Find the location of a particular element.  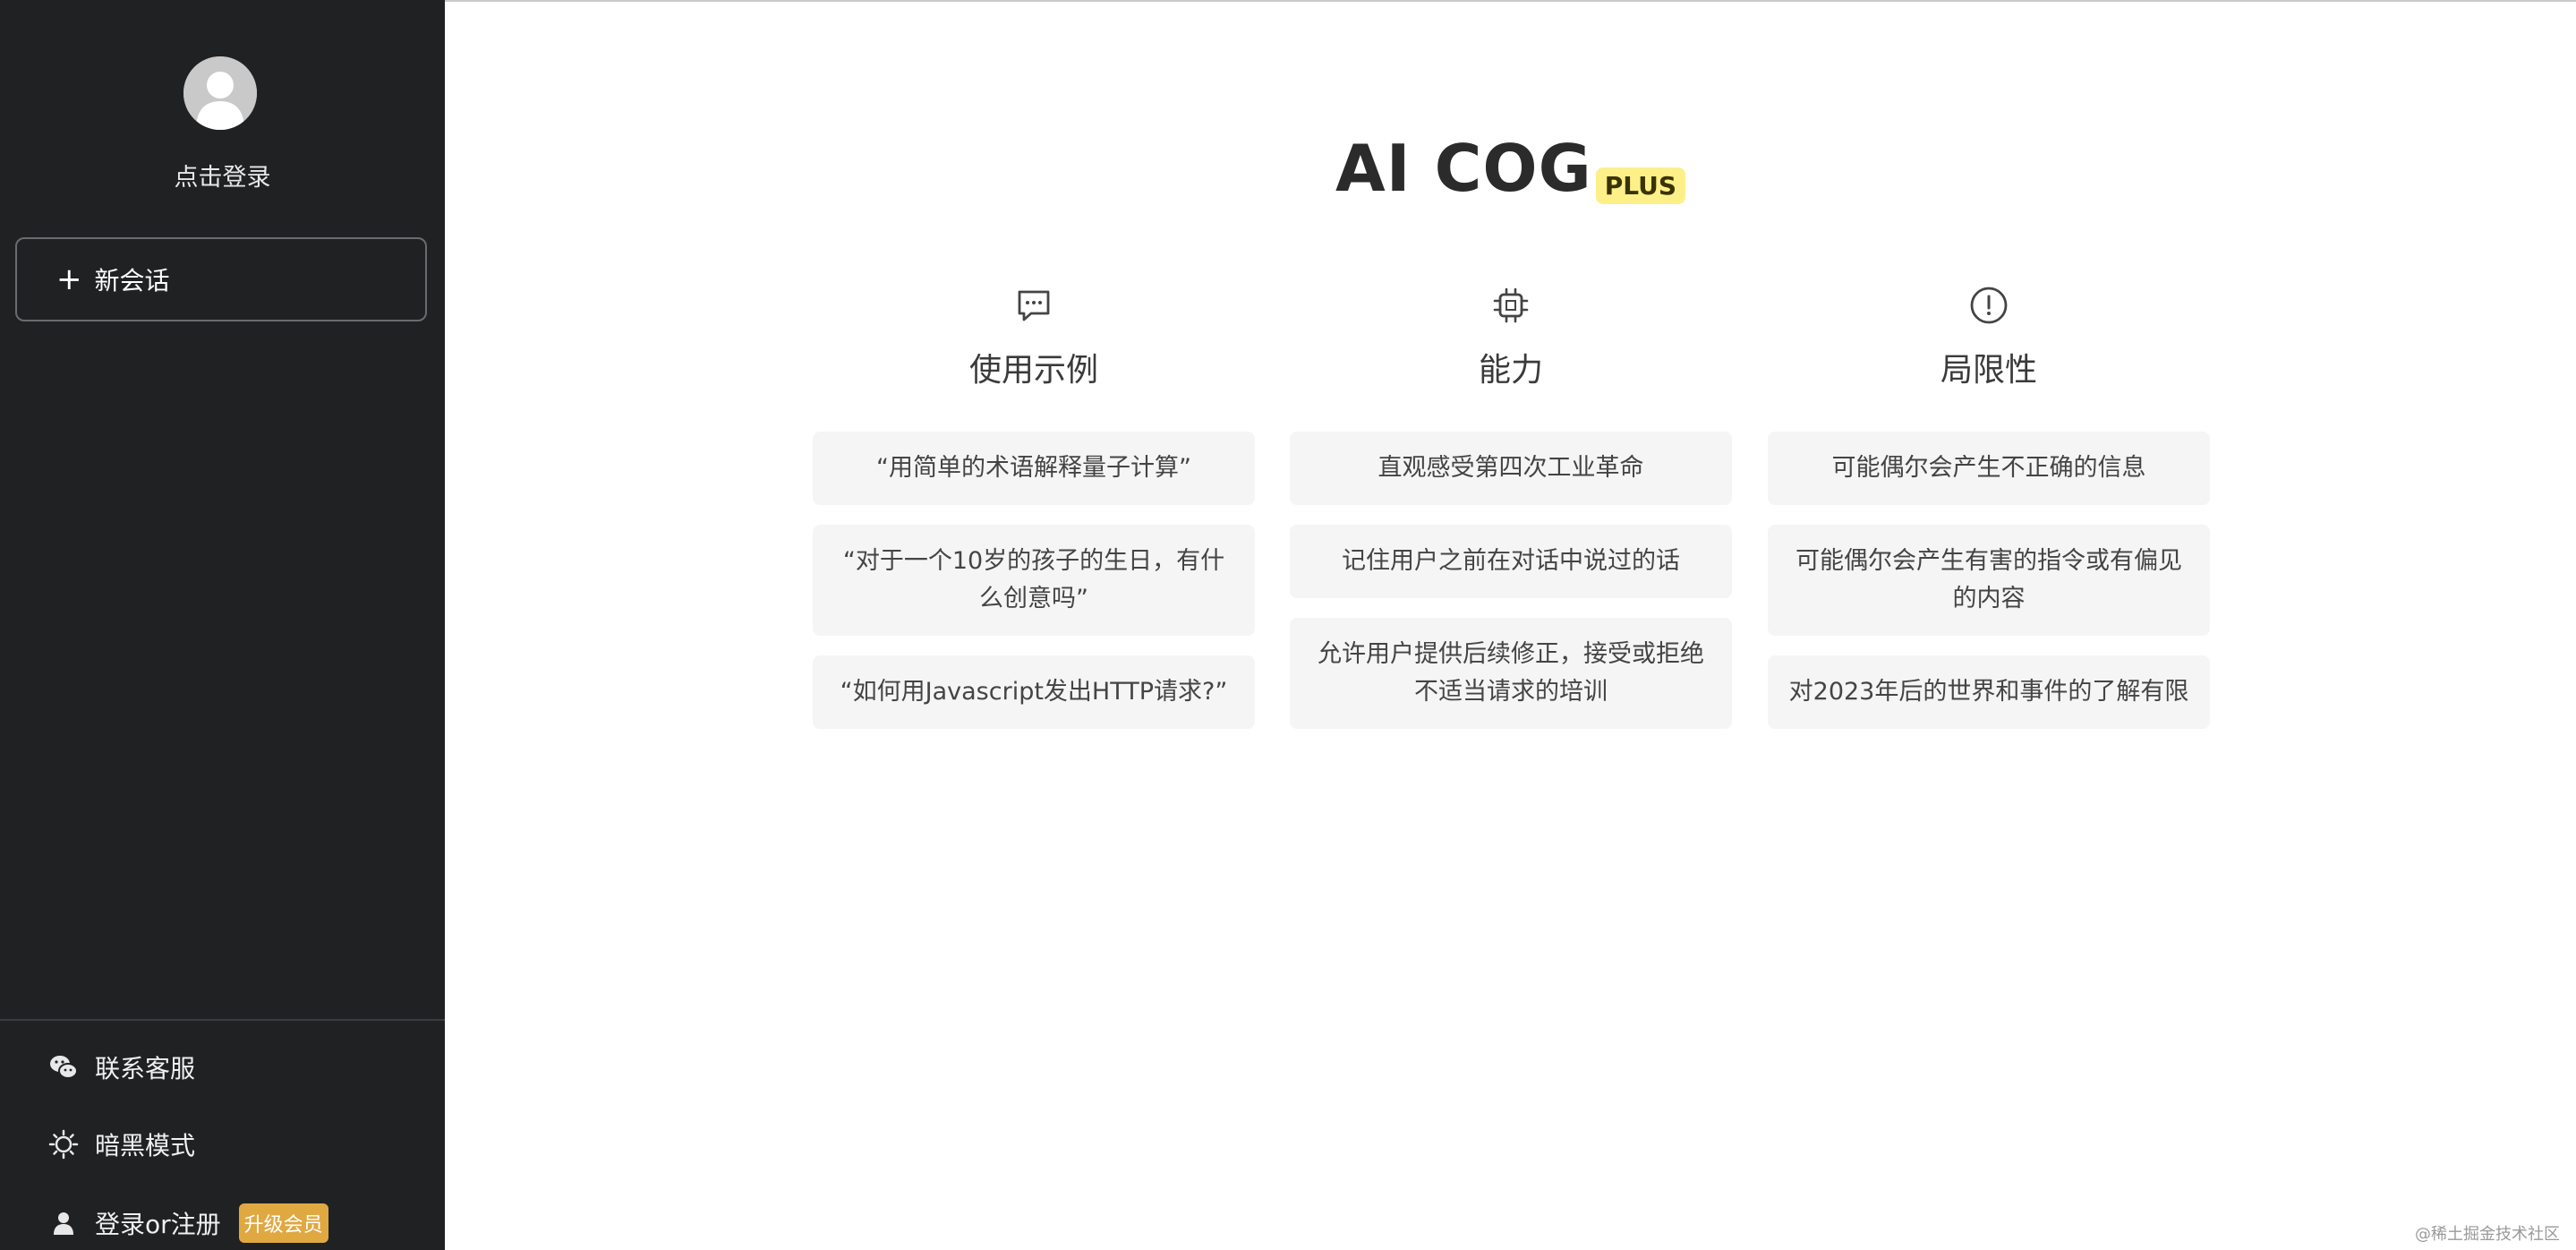

avatar is located at coordinates (220, 93).